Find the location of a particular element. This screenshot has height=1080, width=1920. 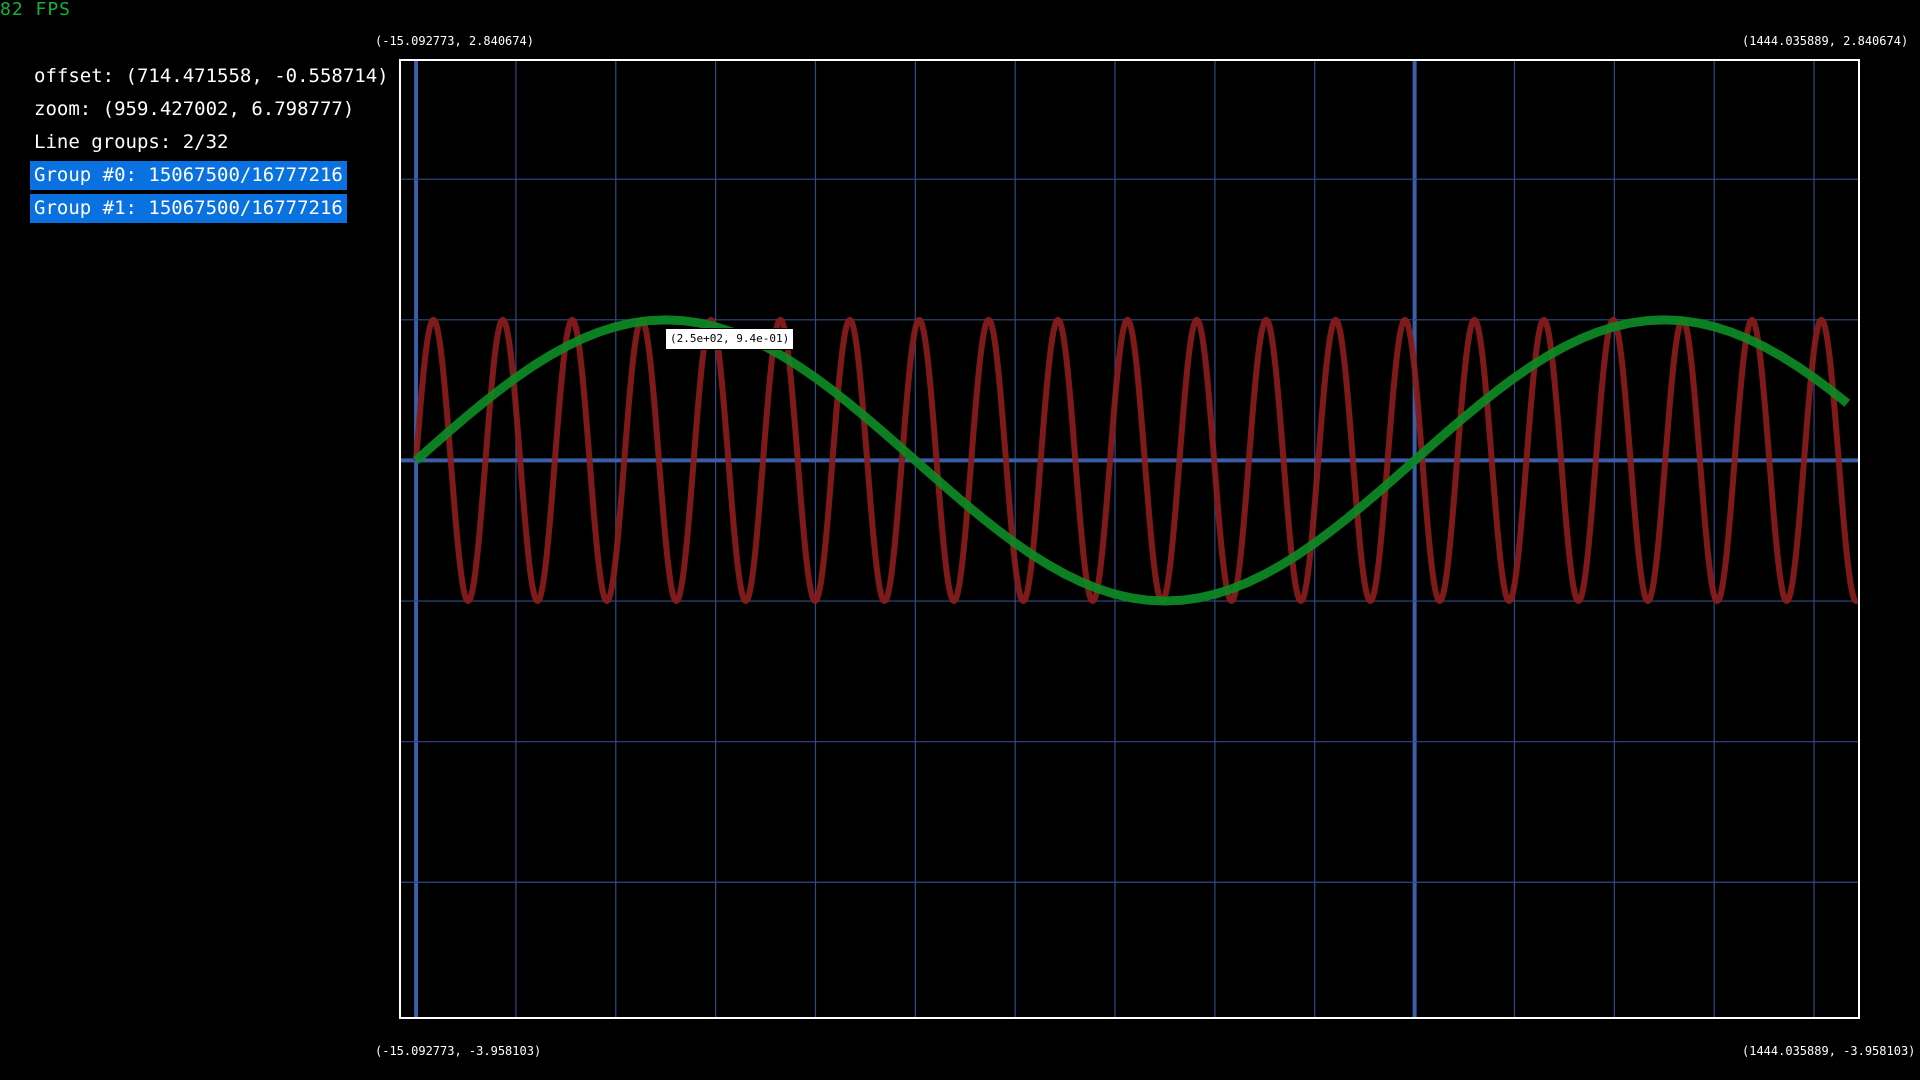

offset-readout: offset: (714.471558, -0.558714) is located at coordinates (211, 76).